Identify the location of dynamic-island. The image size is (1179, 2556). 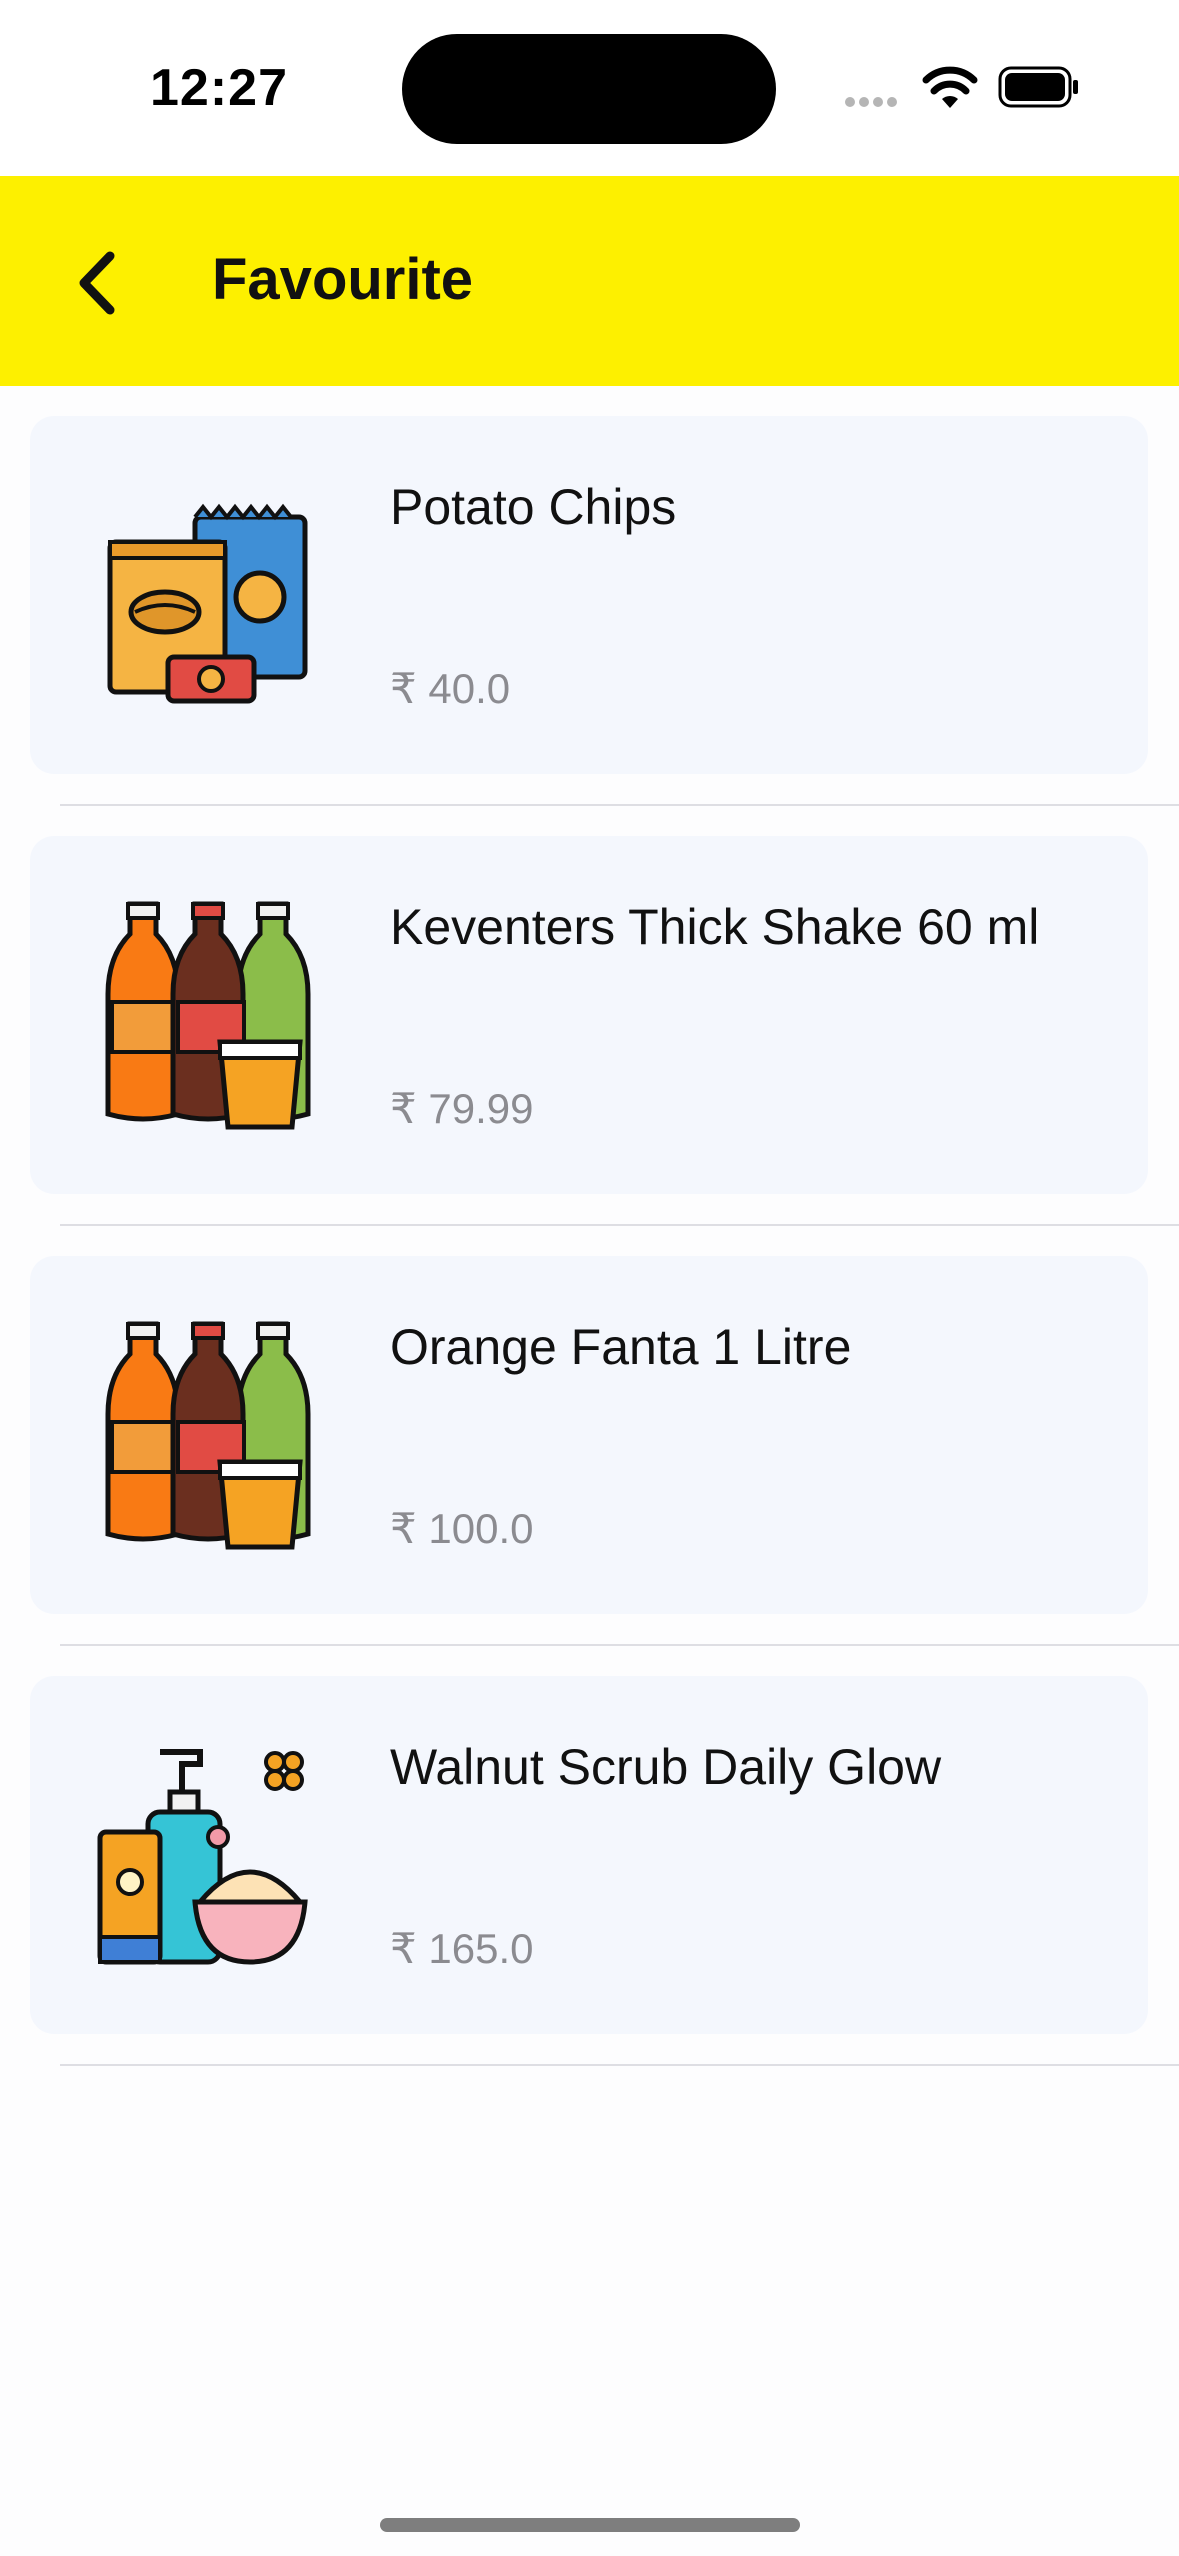
(589, 89).